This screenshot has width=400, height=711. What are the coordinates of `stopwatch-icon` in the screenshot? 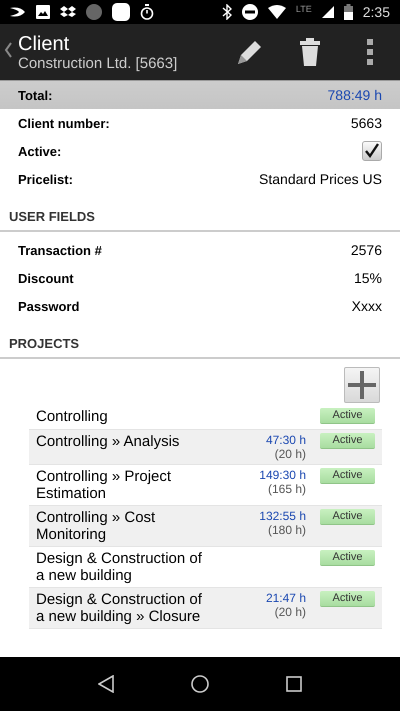 It's located at (147, 12).